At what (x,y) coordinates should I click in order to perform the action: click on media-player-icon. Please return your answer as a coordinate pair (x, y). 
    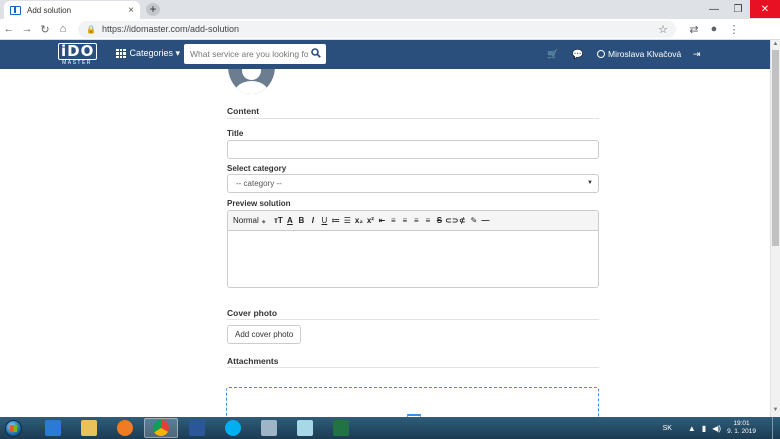
    Looking at the image, I should click on (125, 428).